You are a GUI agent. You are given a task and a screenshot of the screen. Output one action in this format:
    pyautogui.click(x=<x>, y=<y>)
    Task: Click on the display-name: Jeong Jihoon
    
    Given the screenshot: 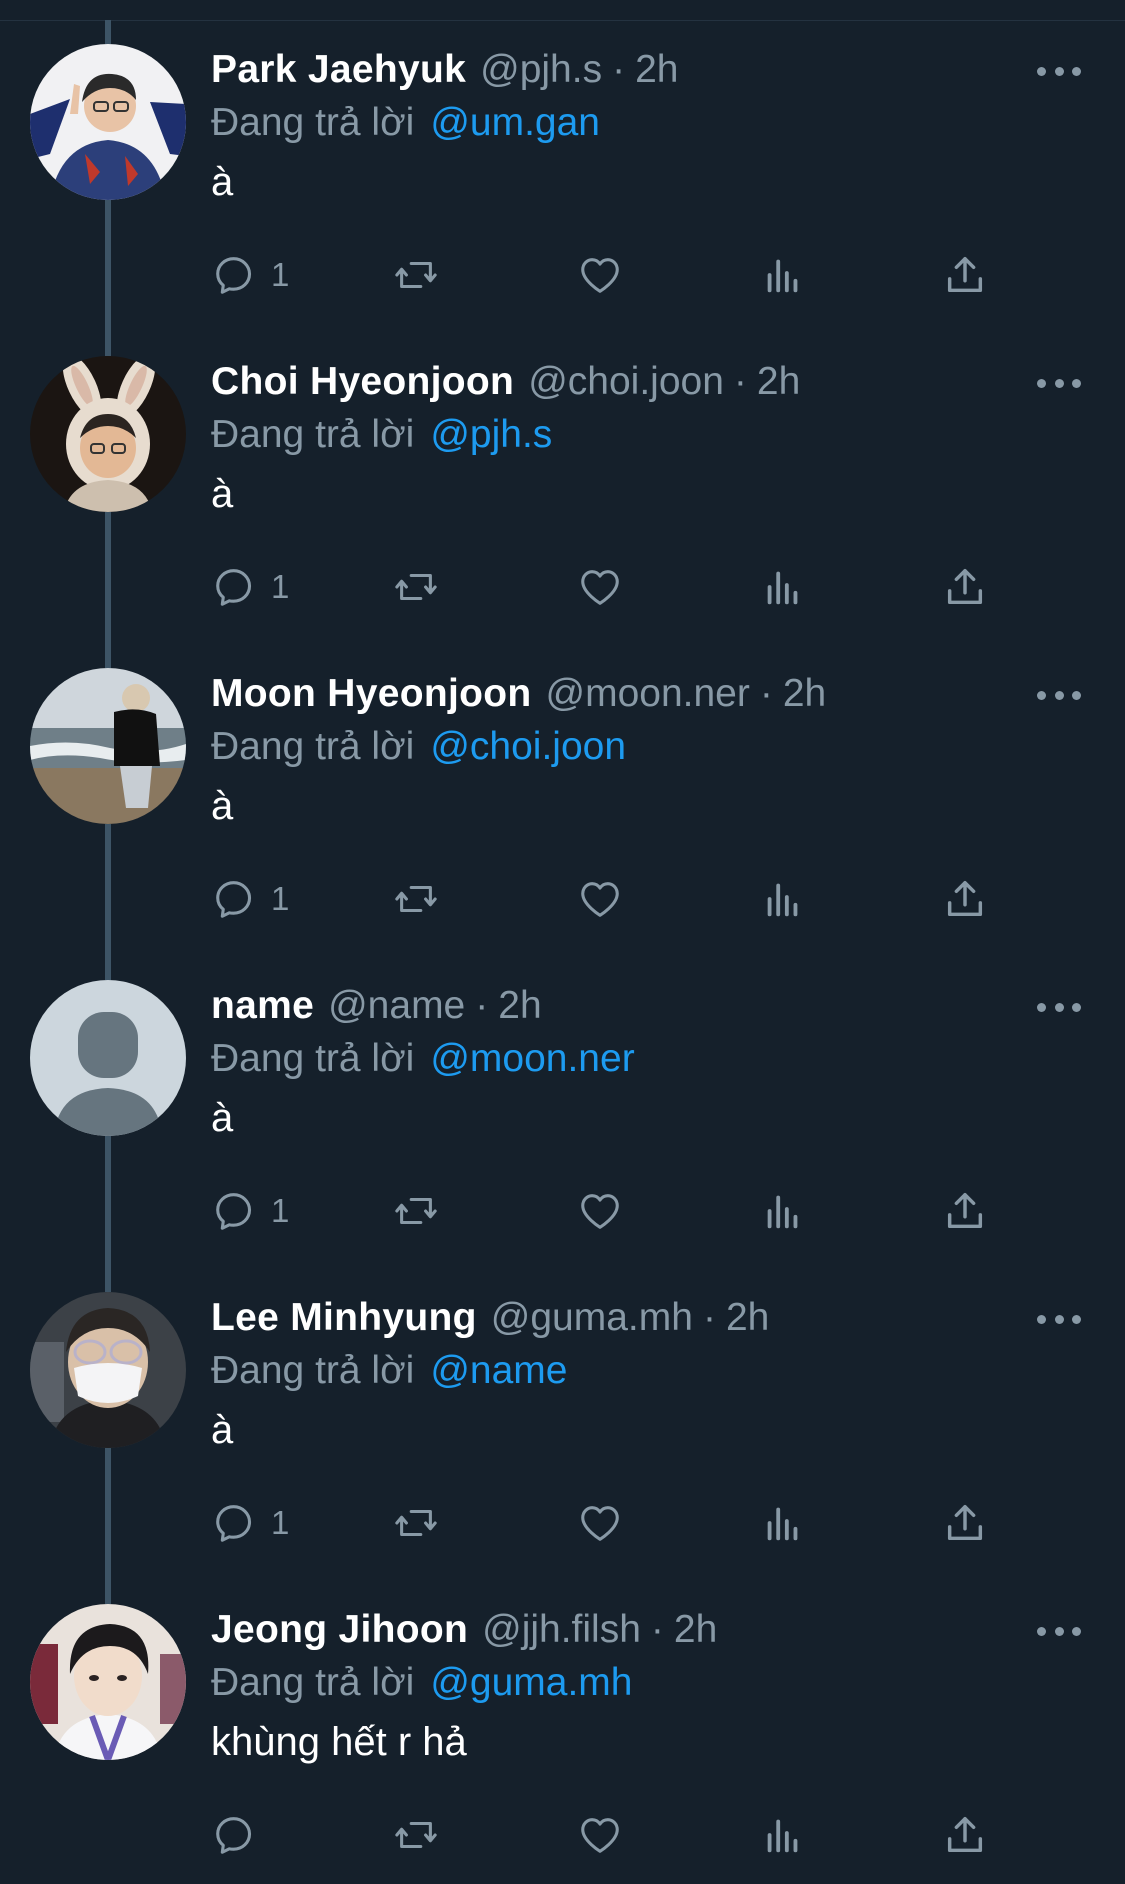 What is the action you would take?
    pyautogui.click(x=339, y=1630)
    